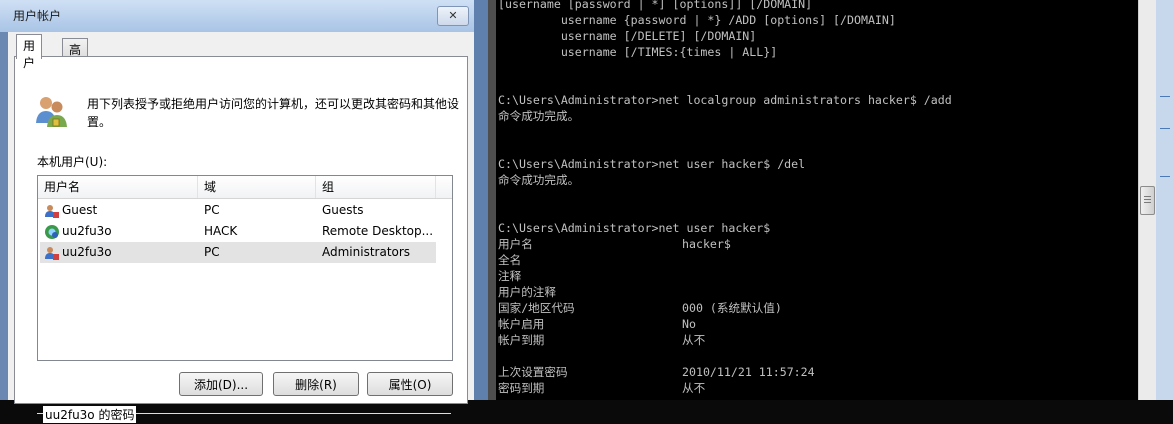  Describe the element at coordinates (536, 308) in the screenshot. I see `field-label: 国家/地区代码` at that location.